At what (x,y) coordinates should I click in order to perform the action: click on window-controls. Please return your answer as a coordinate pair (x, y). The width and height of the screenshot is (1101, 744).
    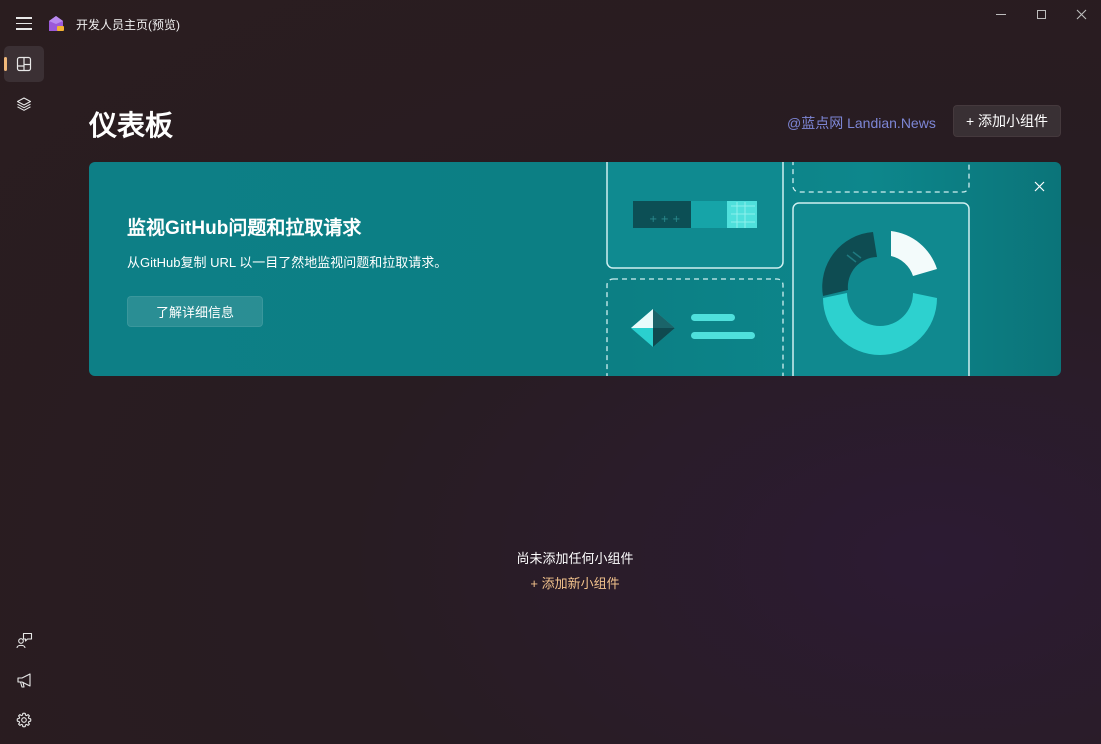
    Looking at the image, I should click on (1041, 14).